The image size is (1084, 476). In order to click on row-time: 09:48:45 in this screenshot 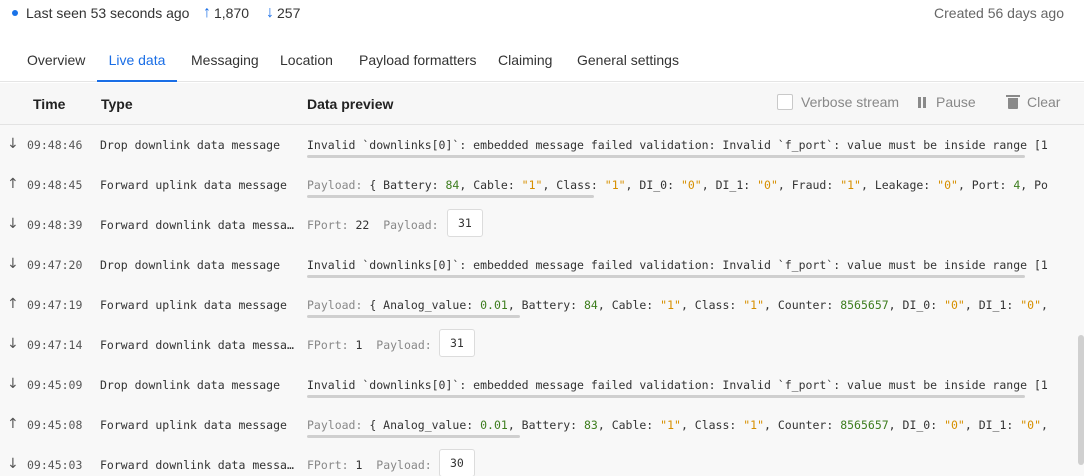, I will do `click(55, 185)`.